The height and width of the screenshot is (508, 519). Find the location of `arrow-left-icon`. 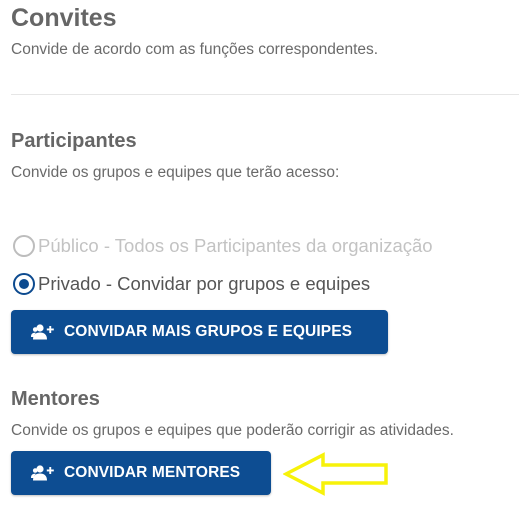

arrow-left-icon is located at coordinates (335, 474).